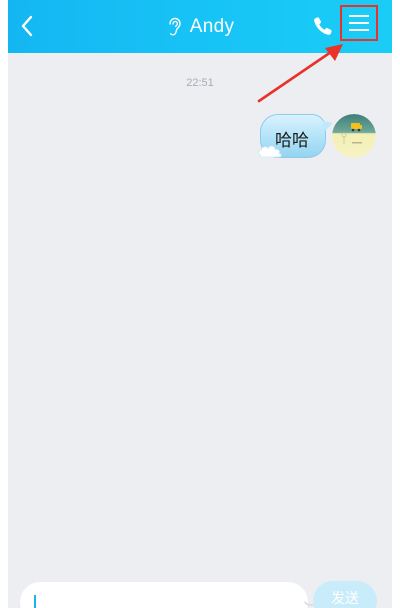 The width and height of the screenshot is (400, 608). I want to click on back-button, so click(28, 26).